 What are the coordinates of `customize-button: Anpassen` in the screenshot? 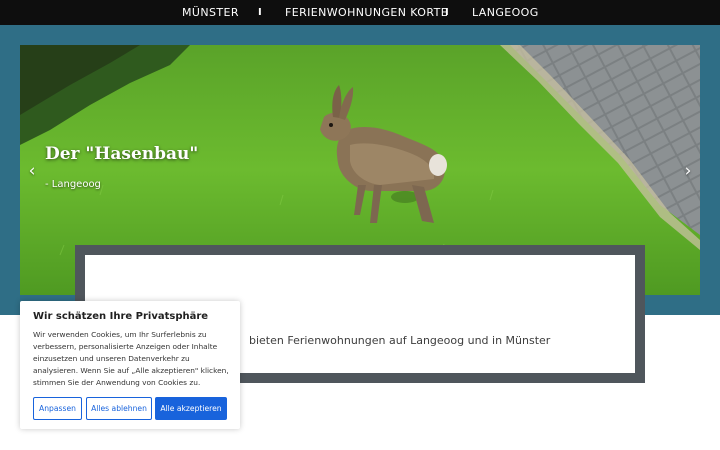 It's located at (57, 408).